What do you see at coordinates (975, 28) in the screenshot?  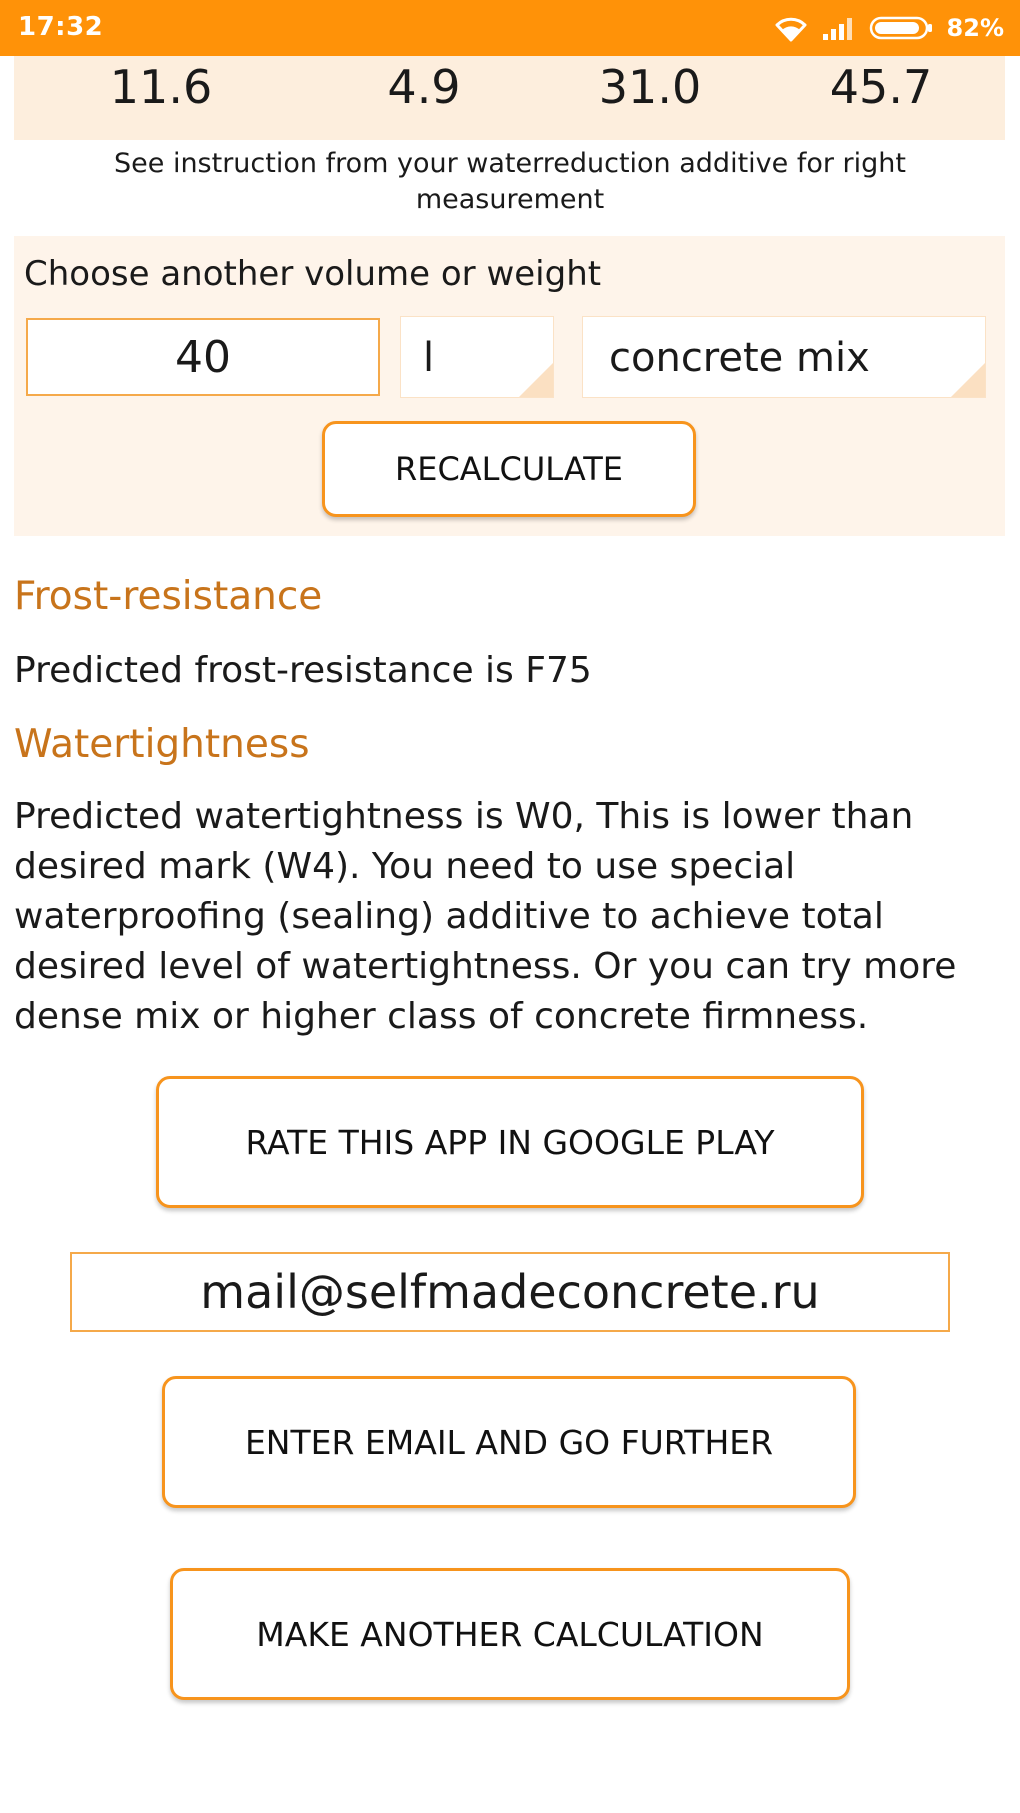 I see `battery-percent: 82%` at bounding box center [975, 28].